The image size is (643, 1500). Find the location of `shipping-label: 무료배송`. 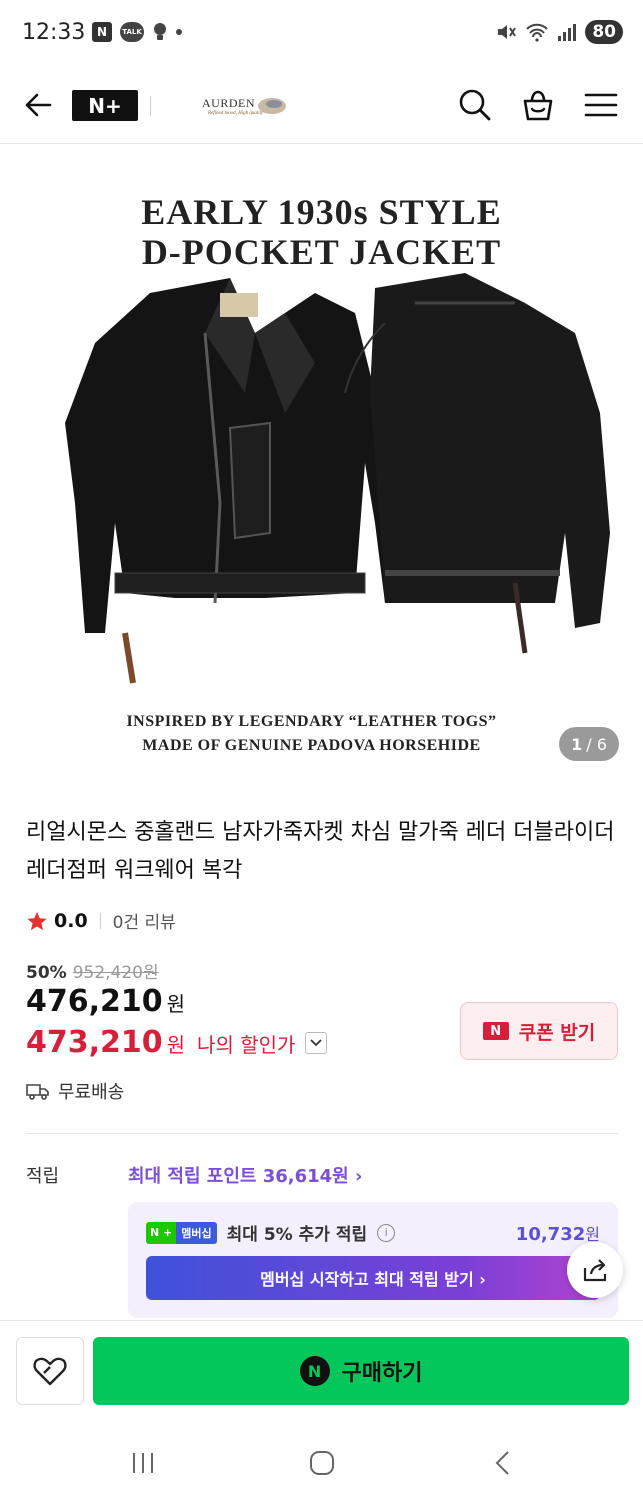

shipping-label: 무료배송 is located at coordinates (91, 1092).